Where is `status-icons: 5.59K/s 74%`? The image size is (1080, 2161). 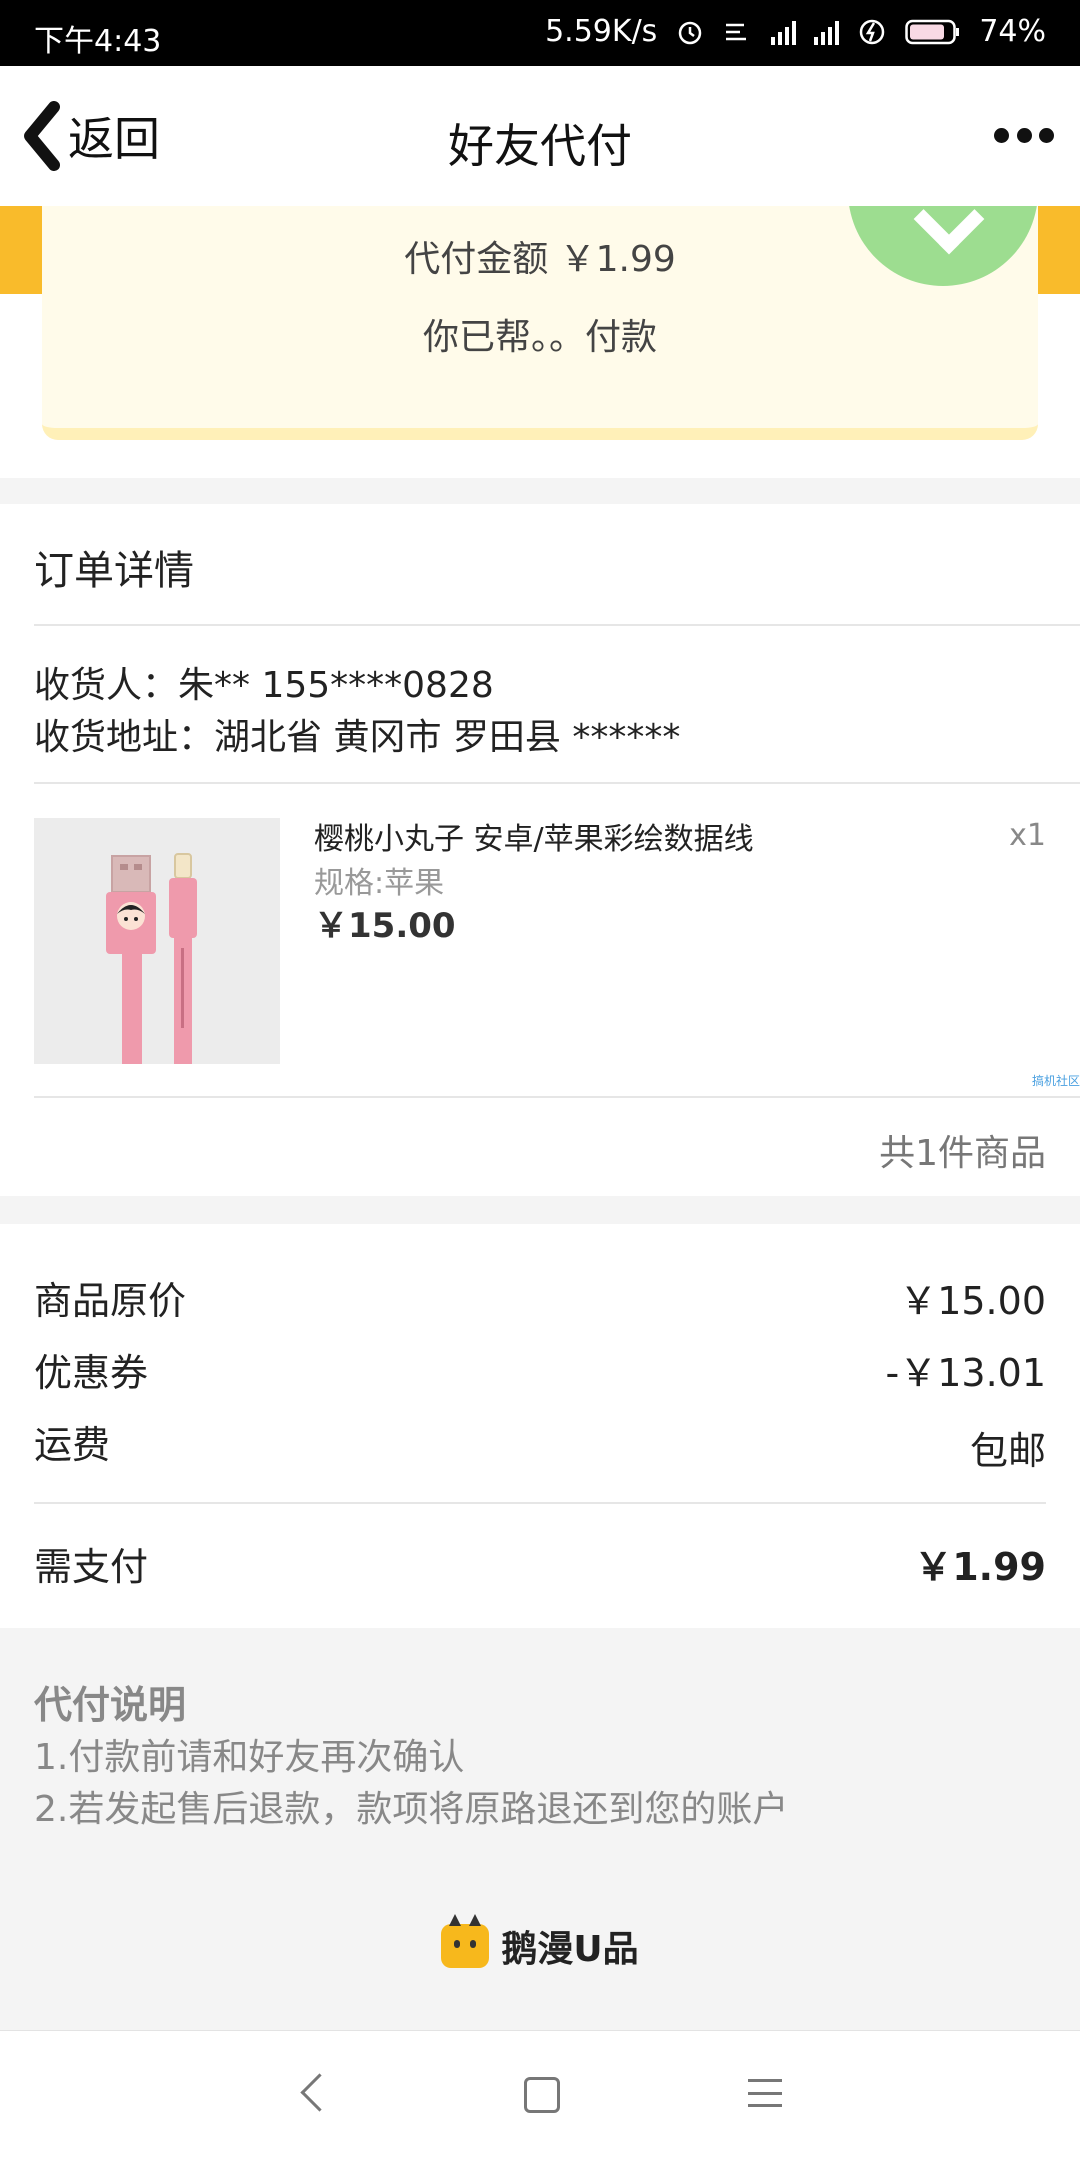 status-icons: 5.59K/s 74% is located at coordinates (795, 31).